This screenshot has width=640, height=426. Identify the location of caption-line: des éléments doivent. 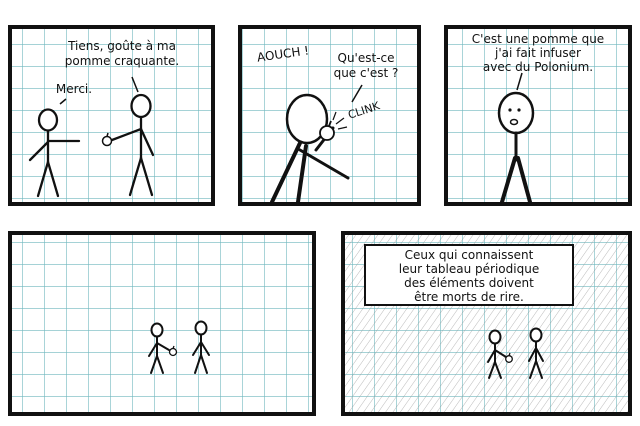
(469, 283).